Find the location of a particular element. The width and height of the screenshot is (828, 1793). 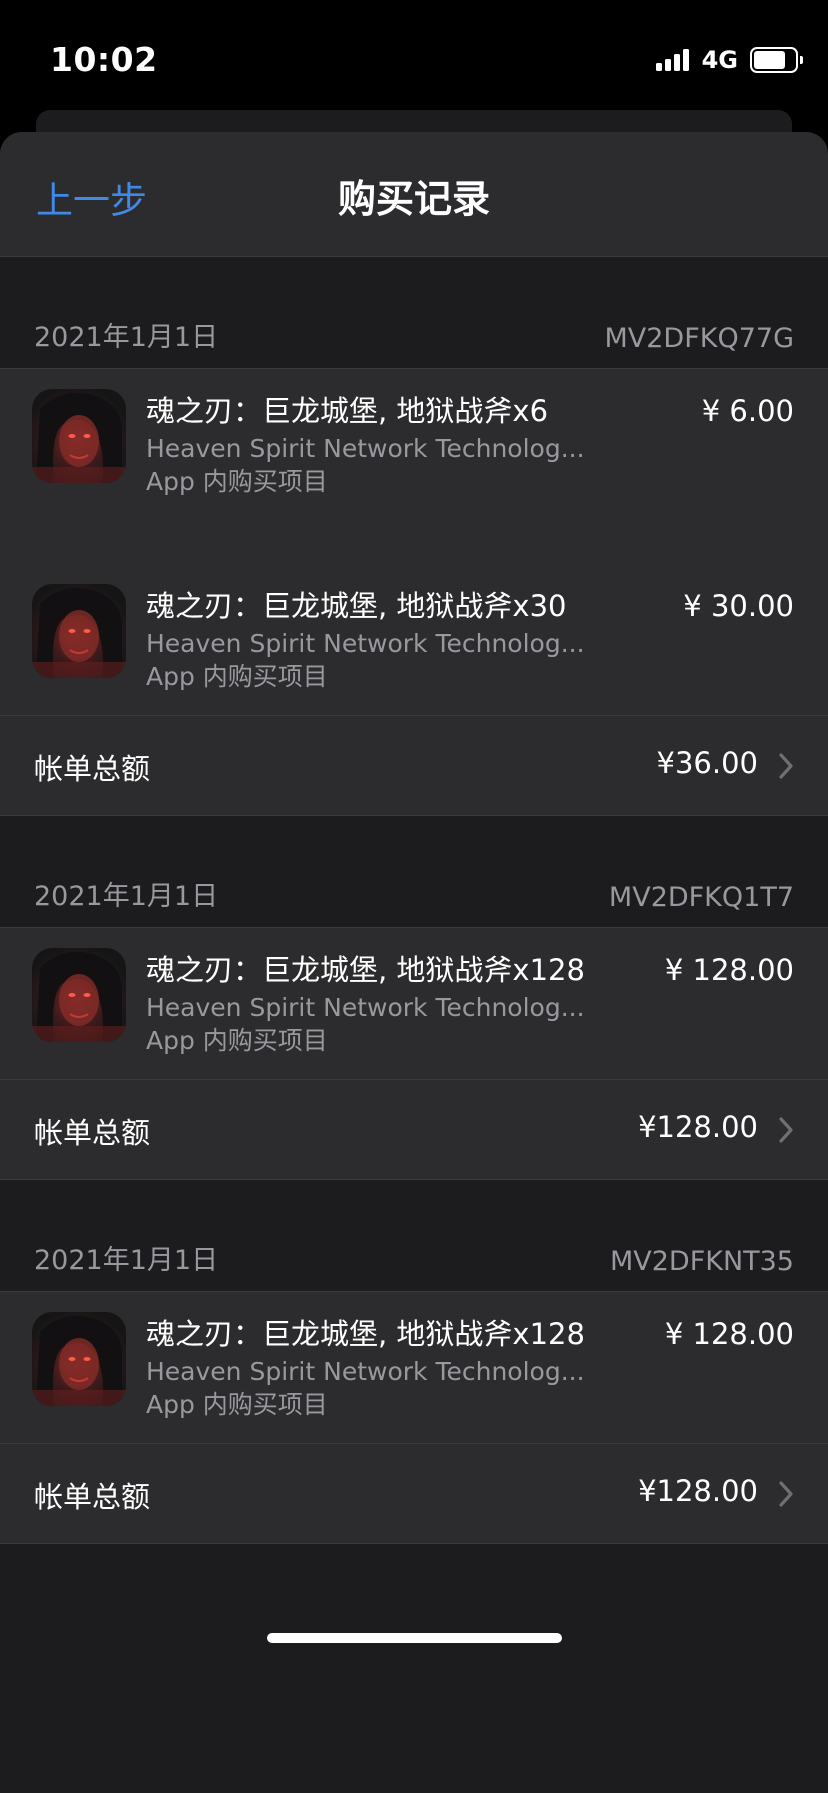

section-header: 2021年1月1日 MV2DFKQ1T7 is located at coordinates (414, 872).